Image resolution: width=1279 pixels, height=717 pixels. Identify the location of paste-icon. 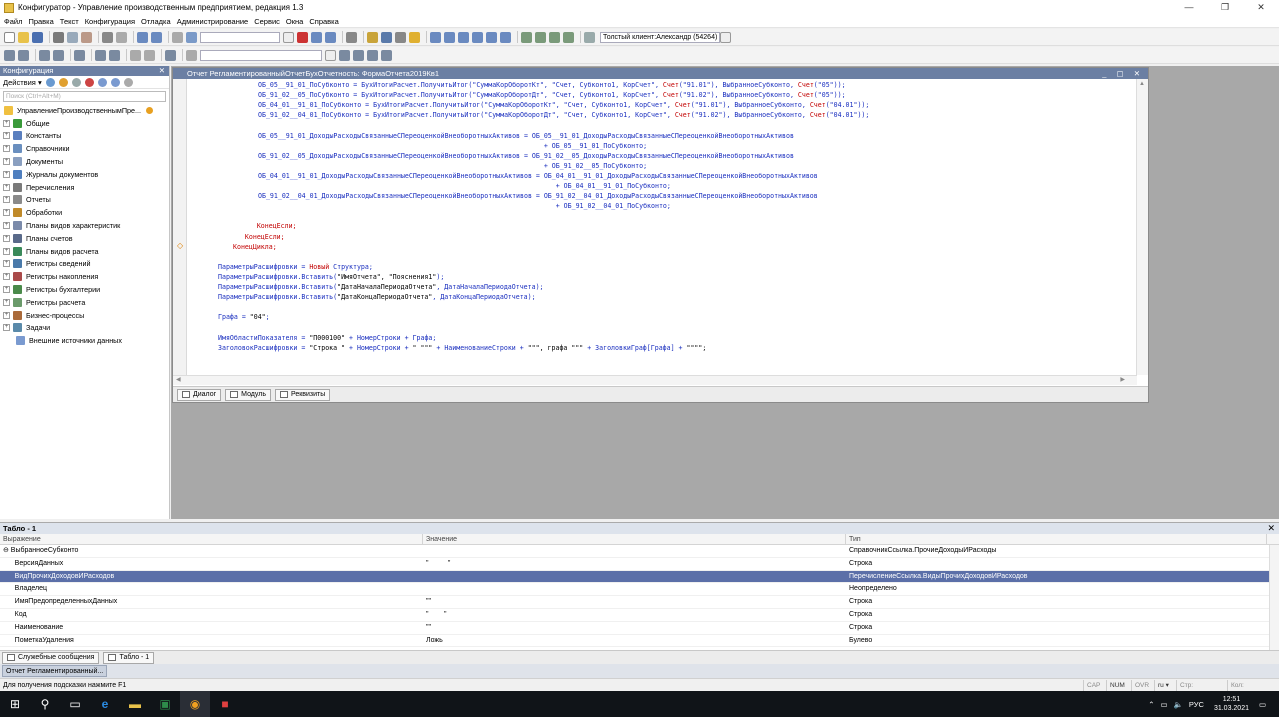
(86, 37).